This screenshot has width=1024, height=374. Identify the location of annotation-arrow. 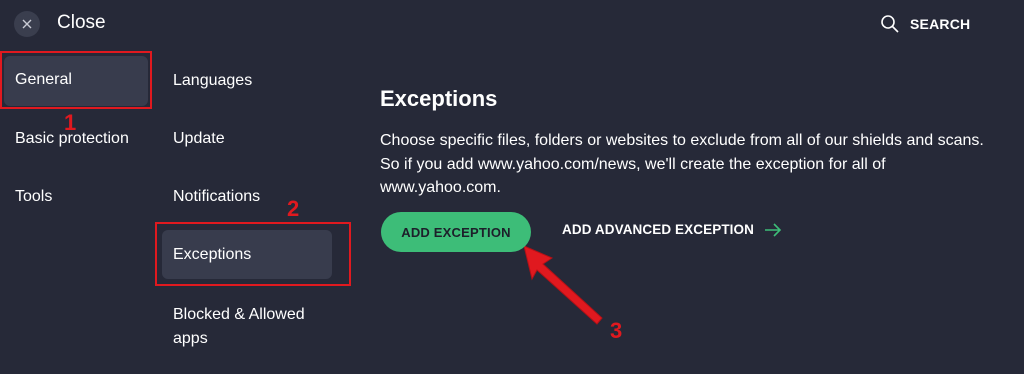
(563, 285).